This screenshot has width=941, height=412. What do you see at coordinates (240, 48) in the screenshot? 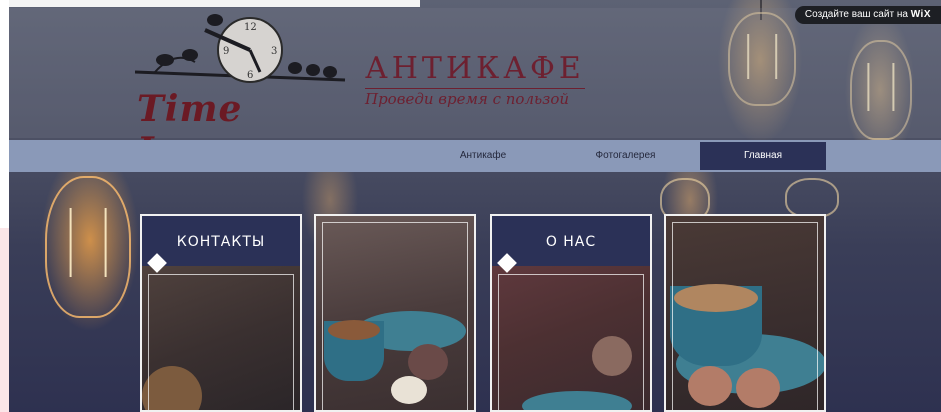
I see `clock-with-birds-icon: 12 3 6 9` at bounding box center [240, 48].